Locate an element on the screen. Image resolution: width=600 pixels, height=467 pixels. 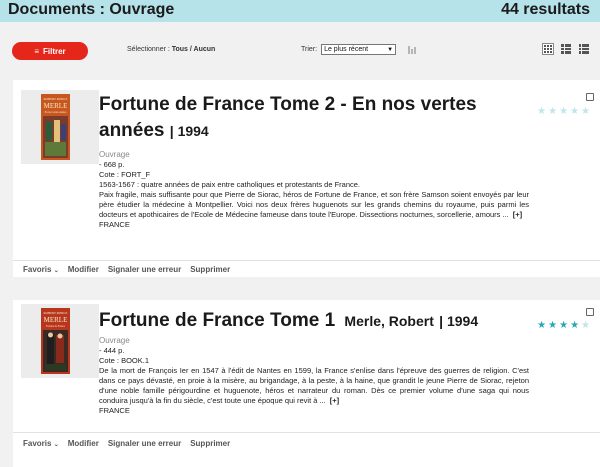
view-switcher is located at coordinates (566, 49).